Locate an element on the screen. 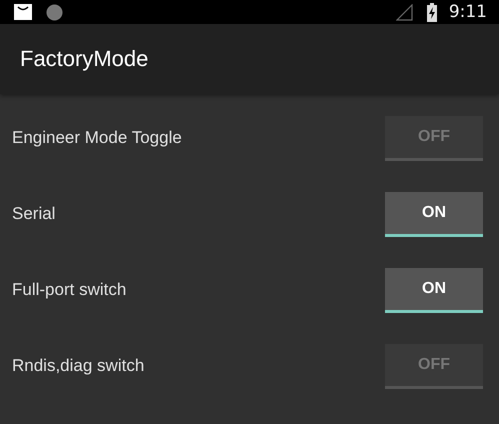  circle-icon is located at coordinates (54, 12).